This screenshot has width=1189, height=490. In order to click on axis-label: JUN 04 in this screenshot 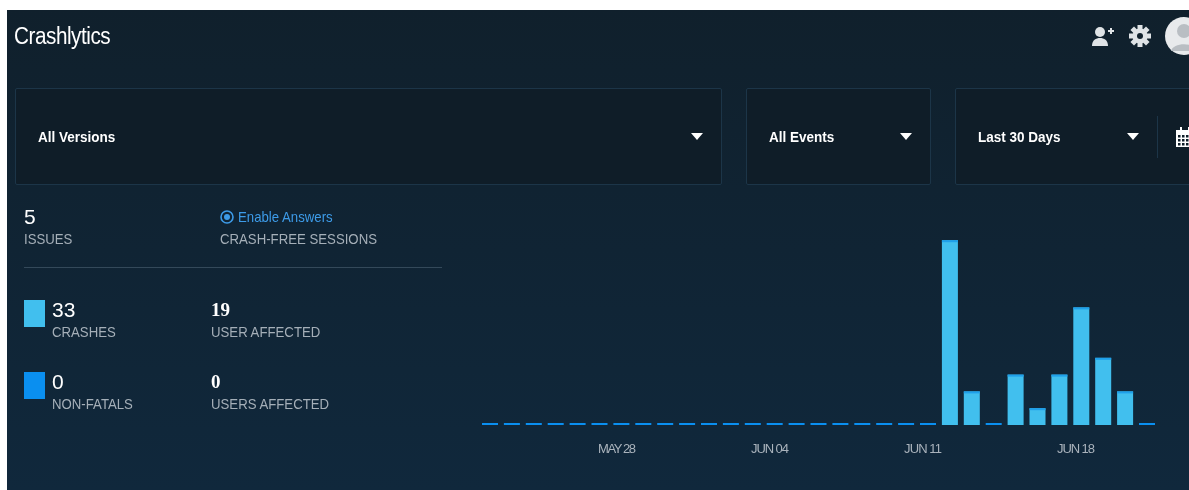, I will do `click(770, 448)`.